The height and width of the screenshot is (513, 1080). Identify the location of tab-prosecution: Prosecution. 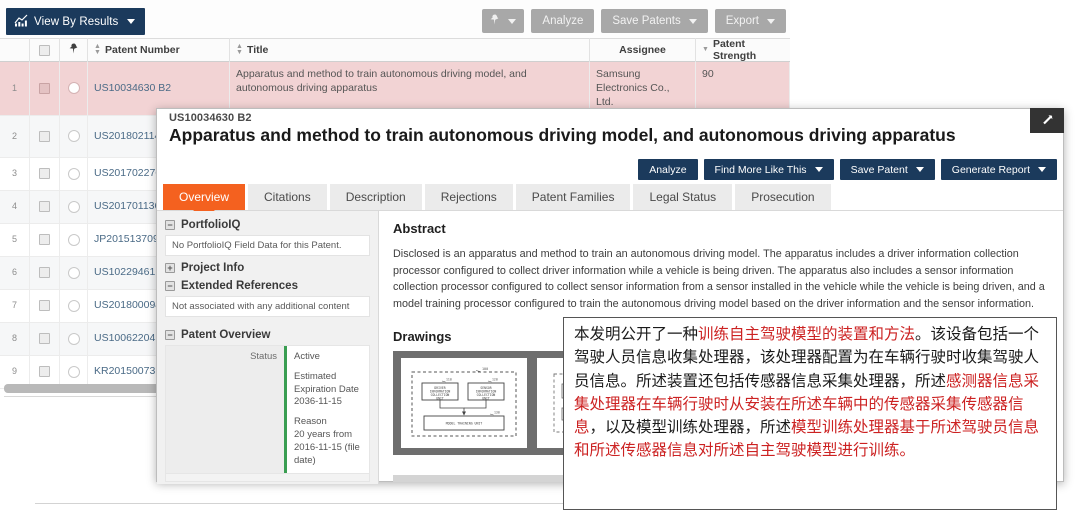
(783, 197).